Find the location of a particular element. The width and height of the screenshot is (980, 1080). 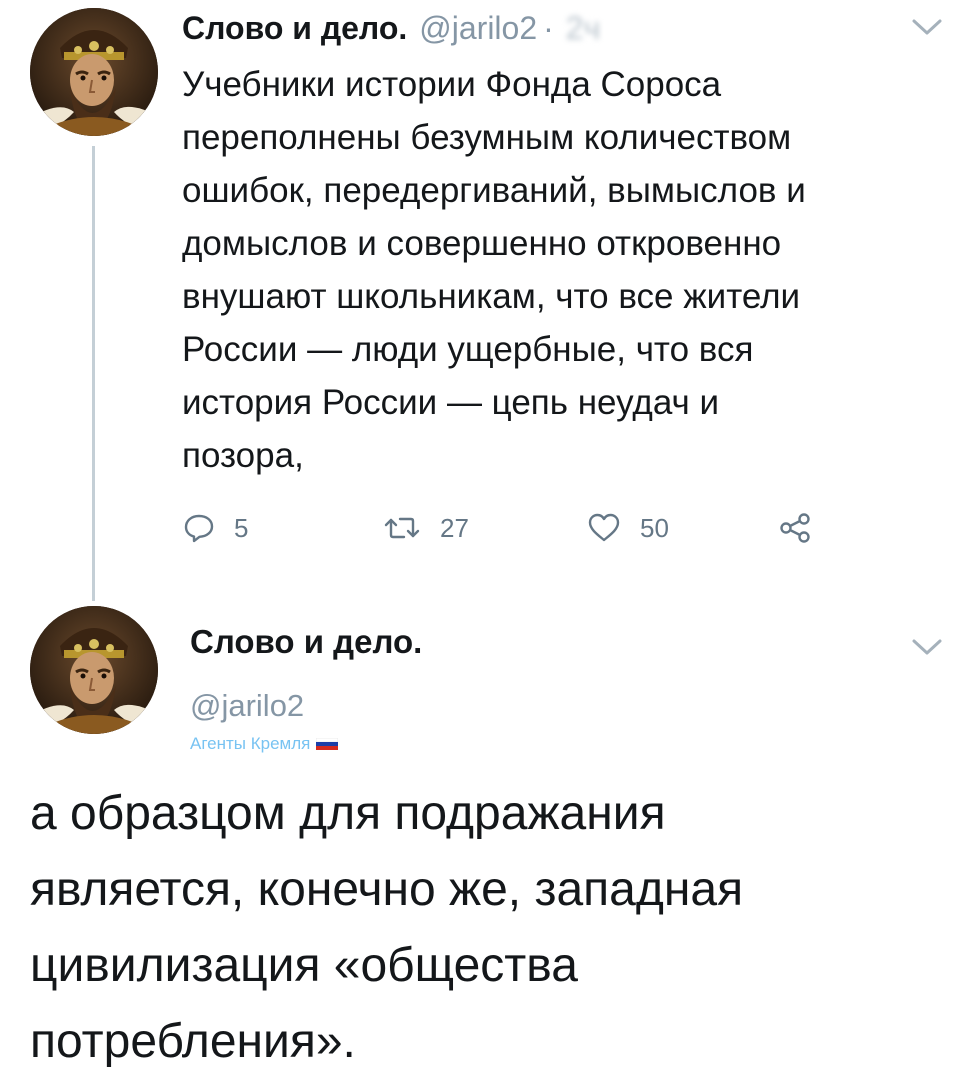

share-icon is located at coordinates (796, 528).